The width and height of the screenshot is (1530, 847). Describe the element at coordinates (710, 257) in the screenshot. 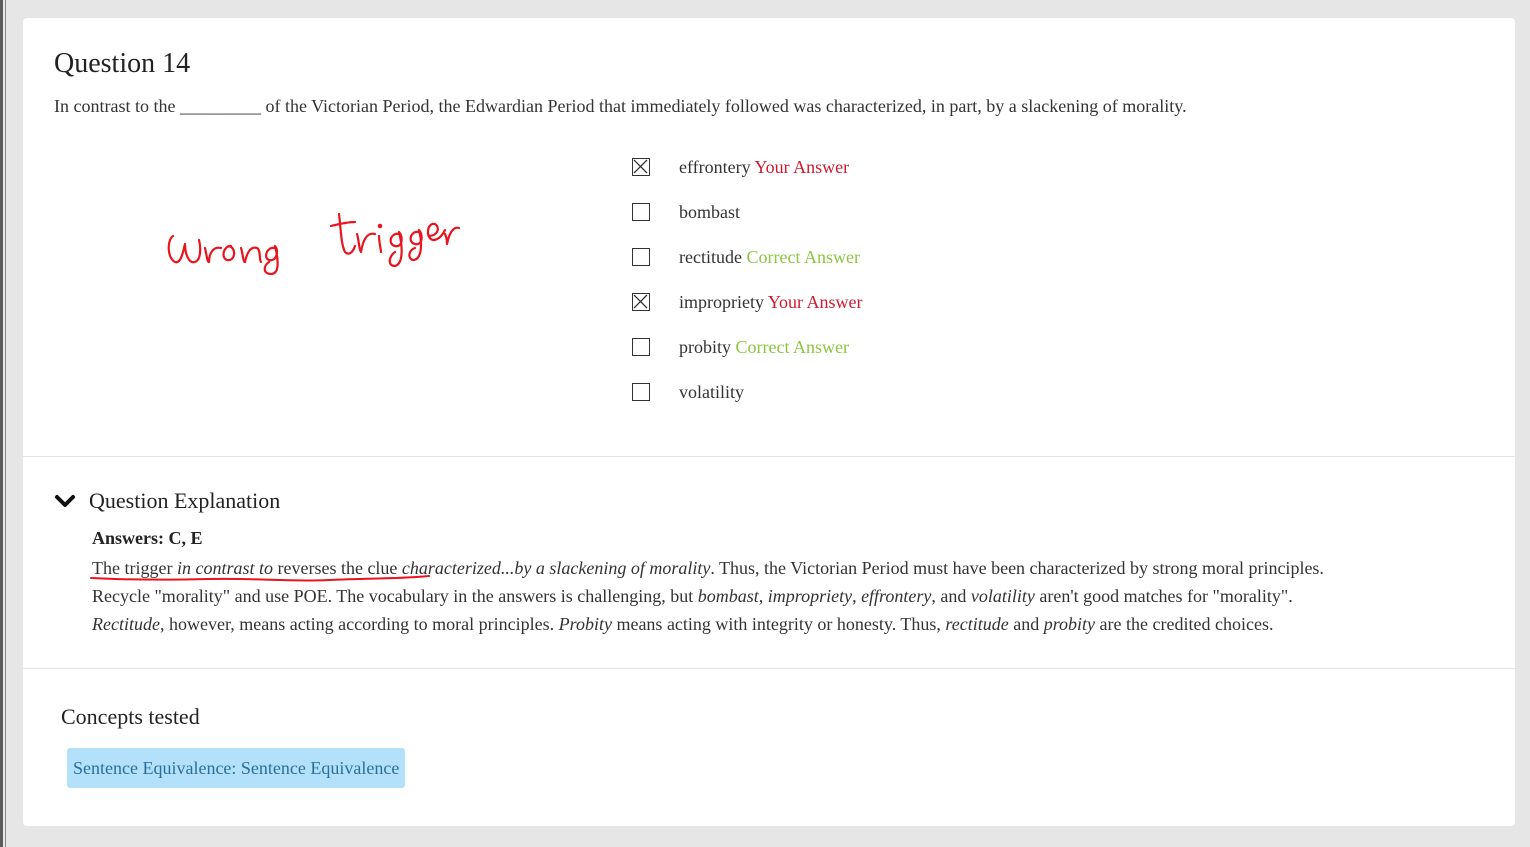

I see `option-text: rectitude` at that location.